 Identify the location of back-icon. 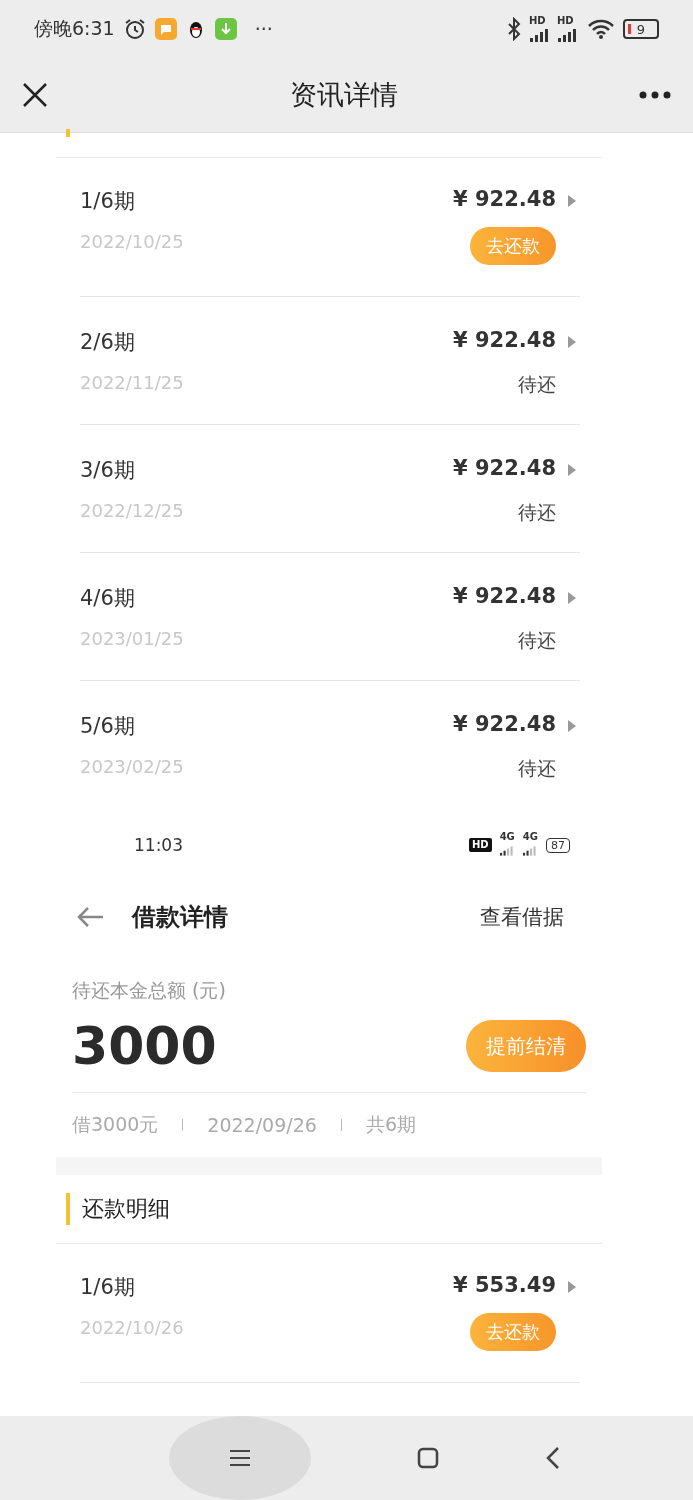
(552, 1458).